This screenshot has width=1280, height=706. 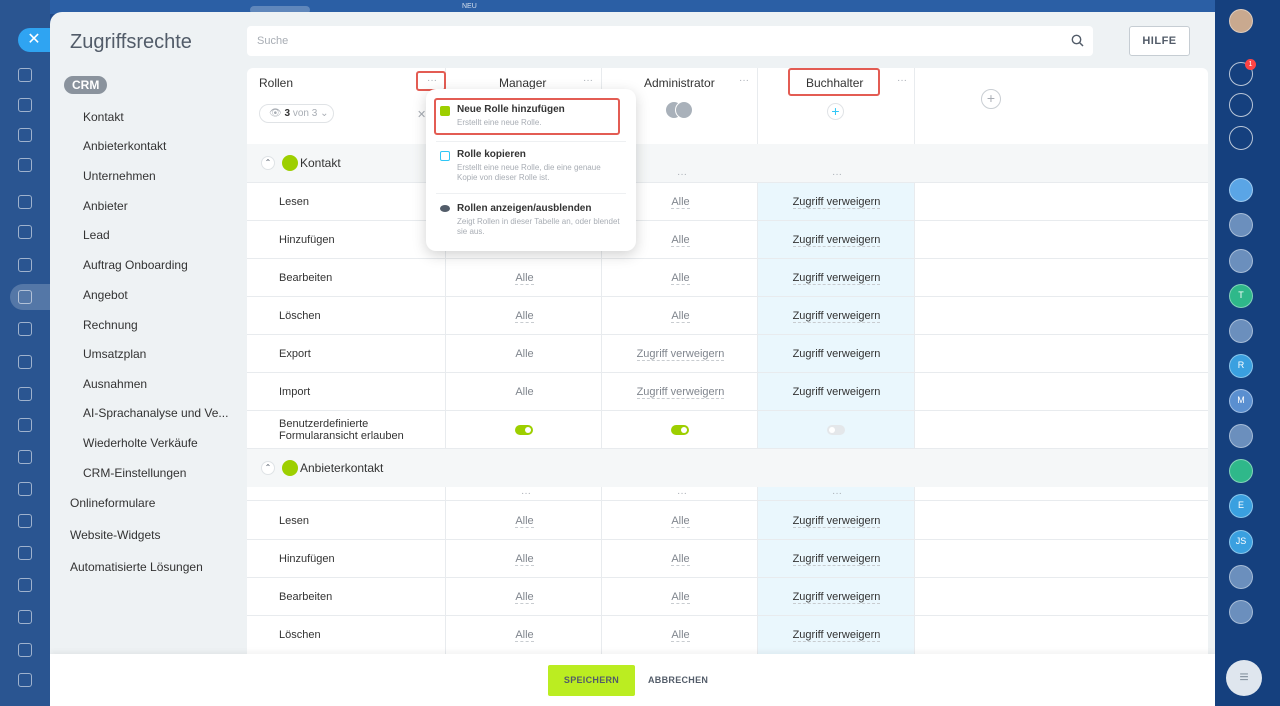 I want to click on add-role-plus-icon: +, so click(x=991, y=99).